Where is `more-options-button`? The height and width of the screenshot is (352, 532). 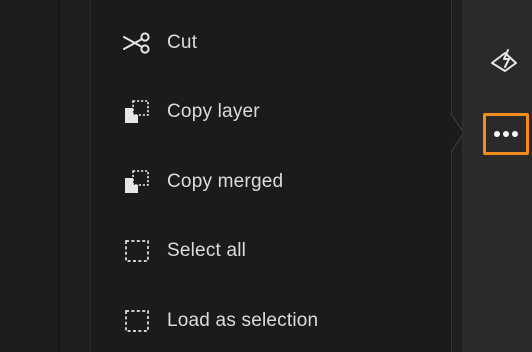 more-options-button is located at coordinates (506, 134).